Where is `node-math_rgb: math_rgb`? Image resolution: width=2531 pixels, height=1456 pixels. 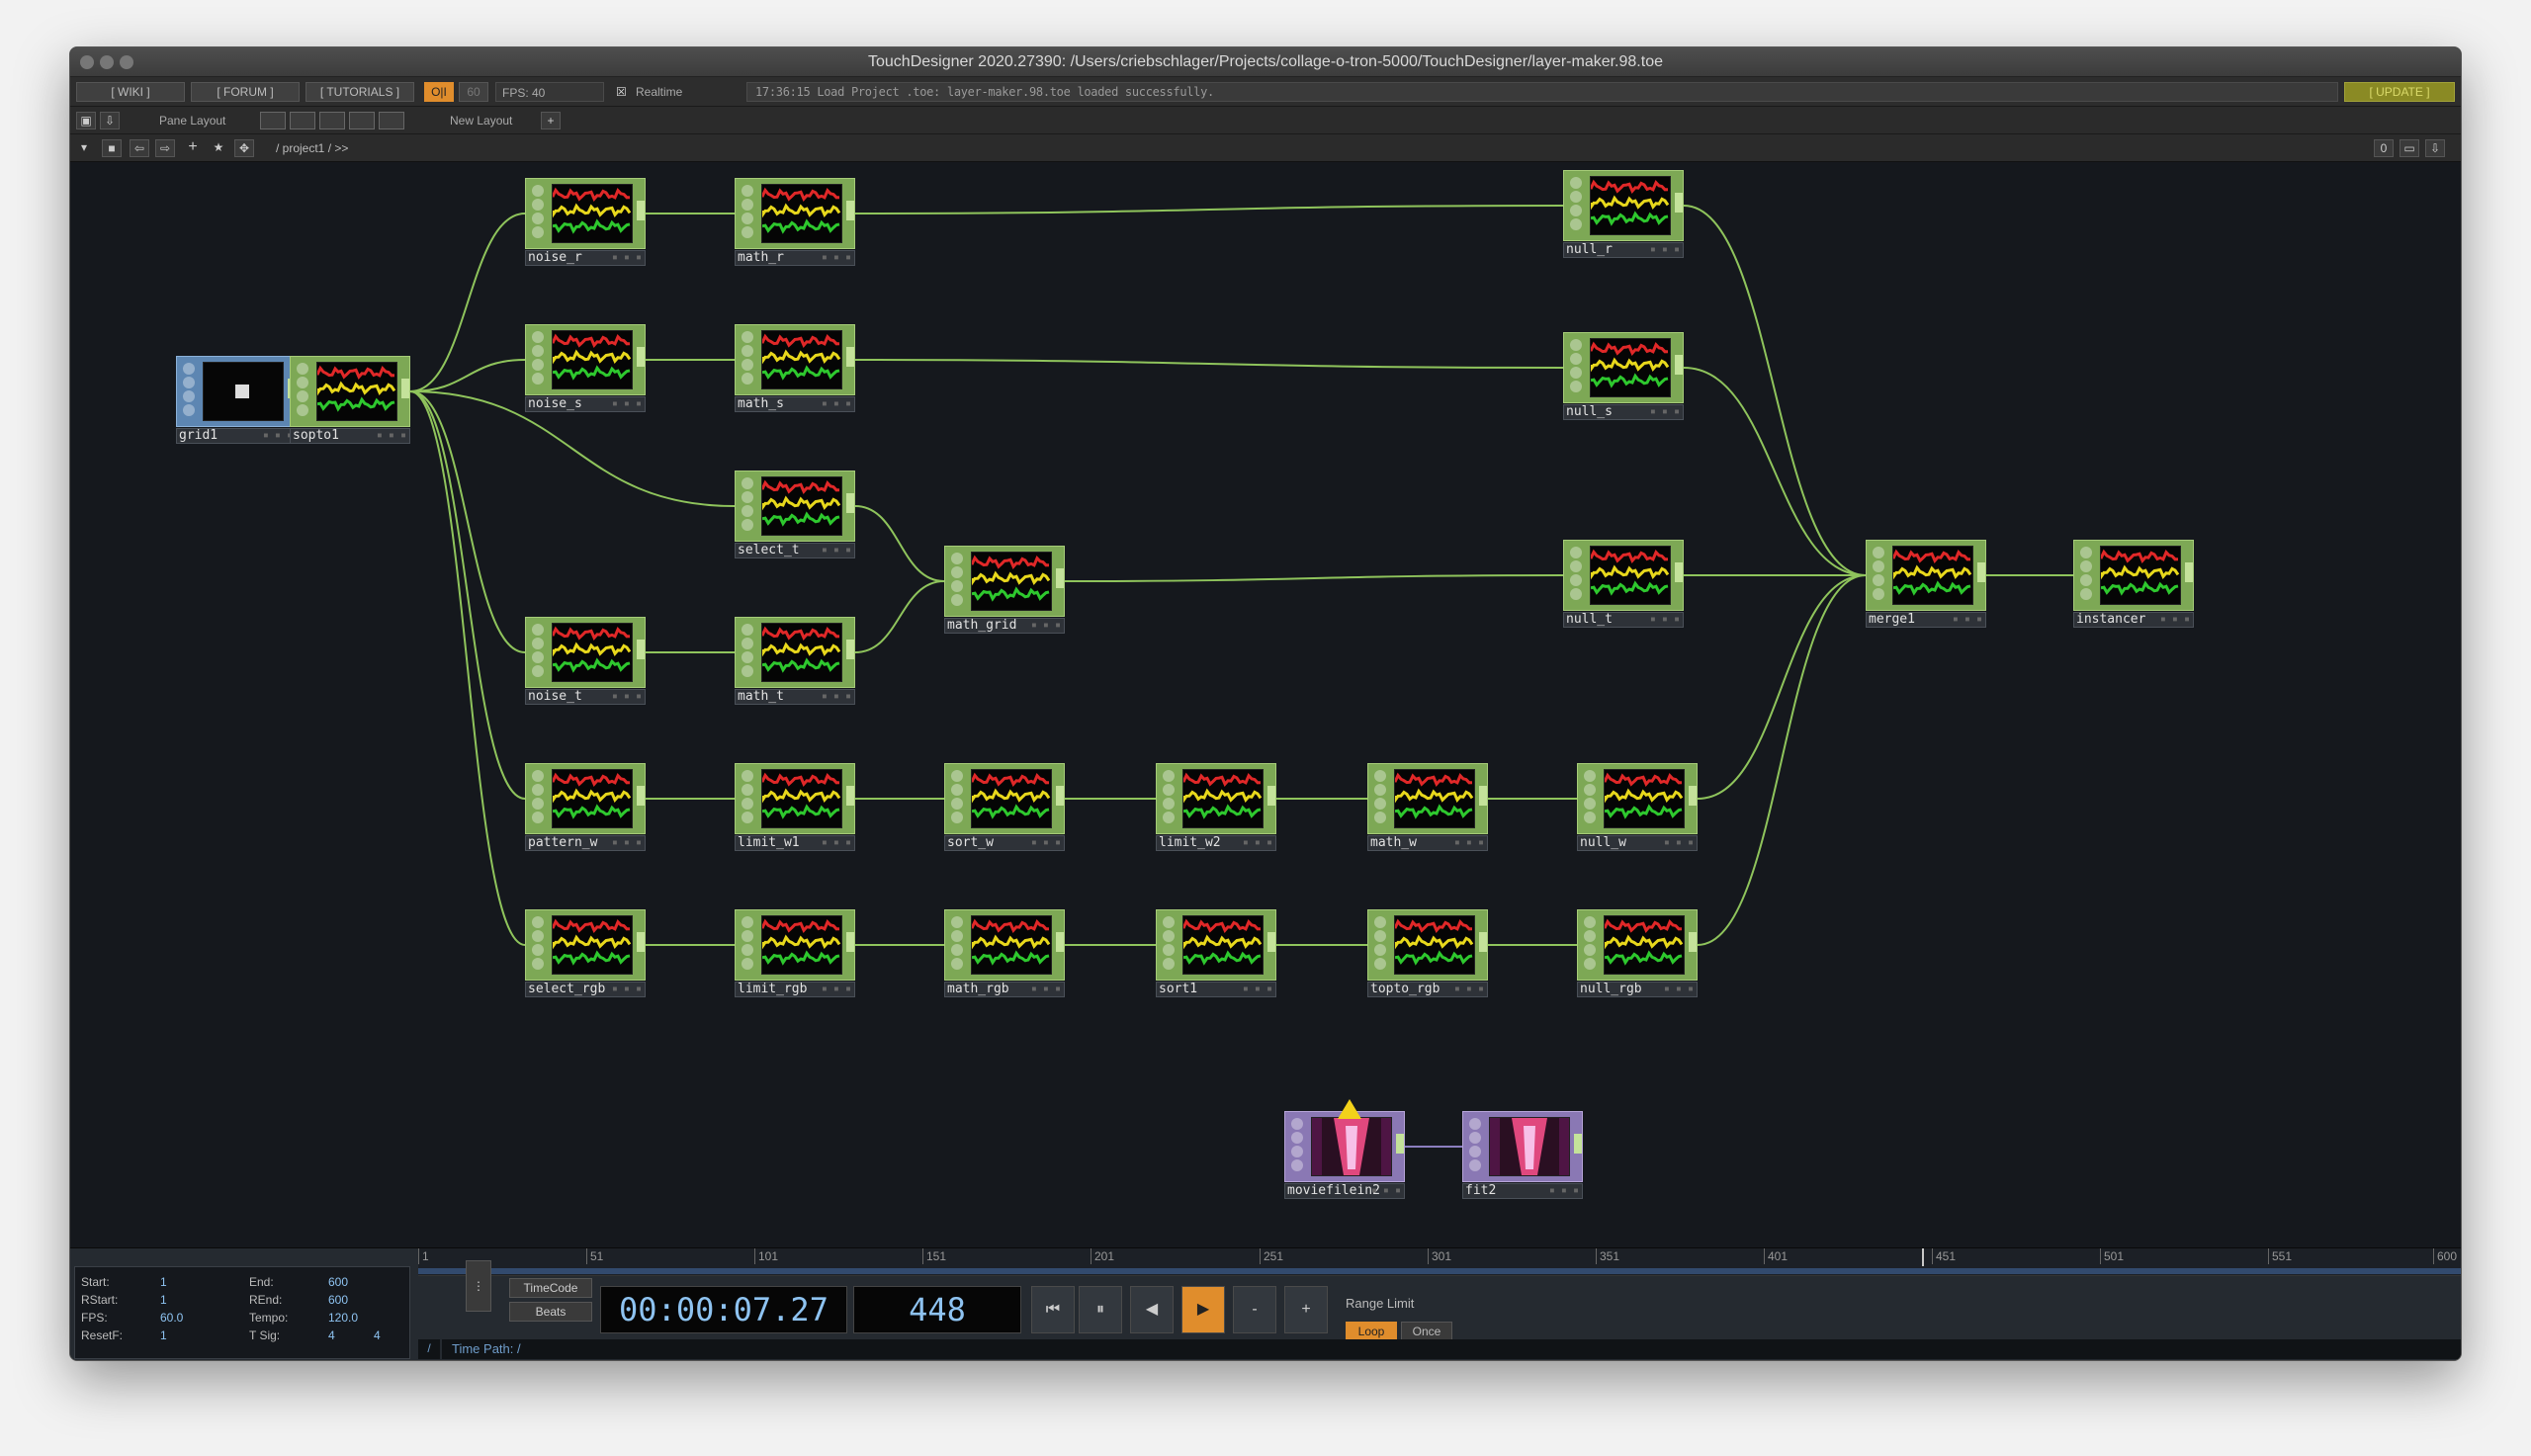 node-math_rgb: math_rgb is located at coordinates (1004, 953).